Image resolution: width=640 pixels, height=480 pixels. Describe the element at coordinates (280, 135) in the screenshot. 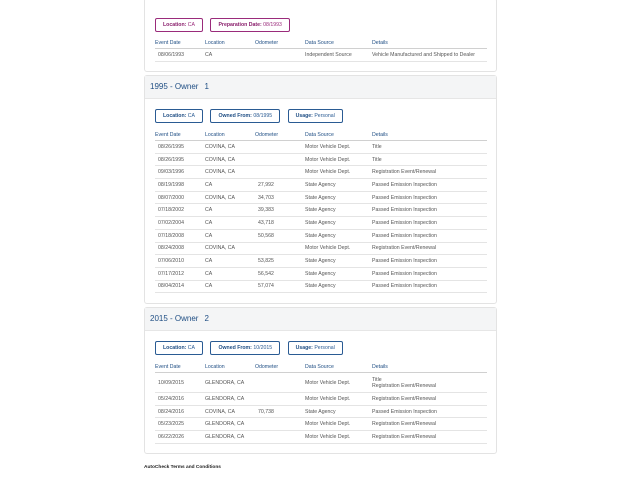

I see `col-header-odometer: Odometer` at that location.